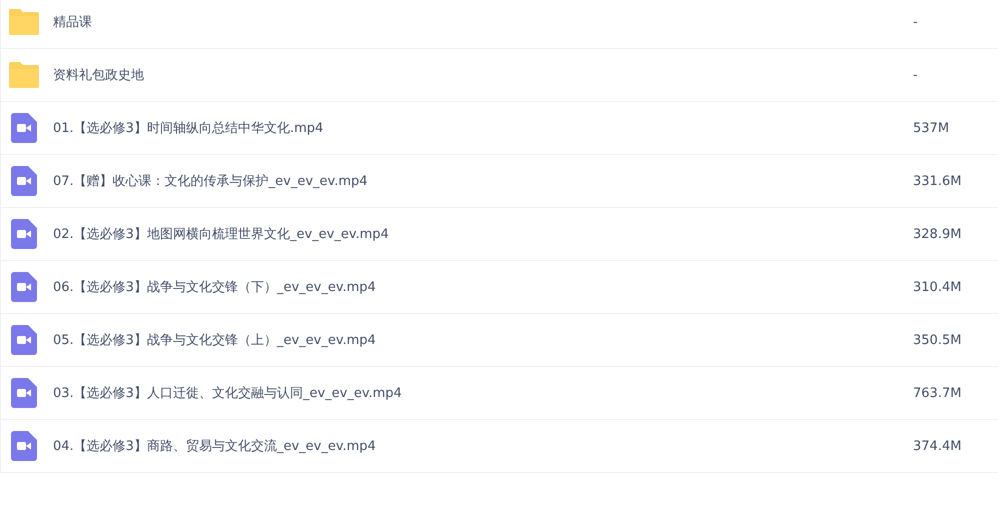 The width and height of the screenshot is (1000, 518). I want to click on file-size: 310.4M, so click(937, 287).